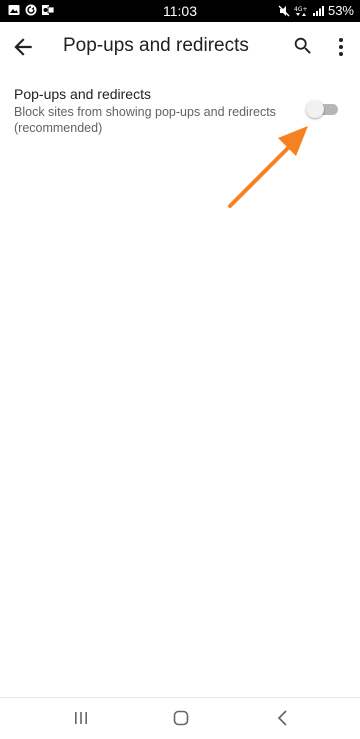 The height and width of the screenshot is (739, 360). I want to click on status-bar: 11:03 4G+ 53%, so click(180, 11).